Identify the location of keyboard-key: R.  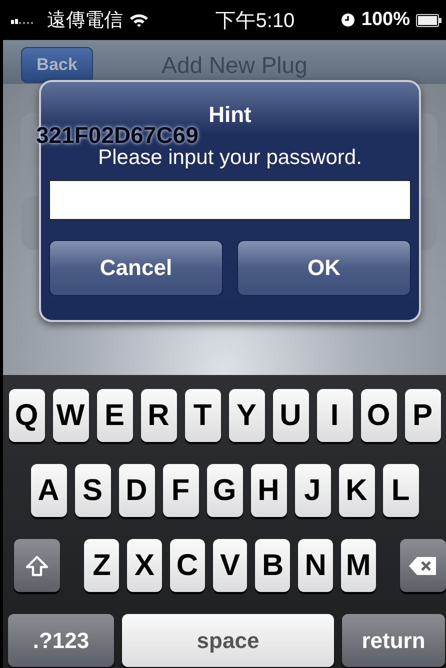
(158, 415).